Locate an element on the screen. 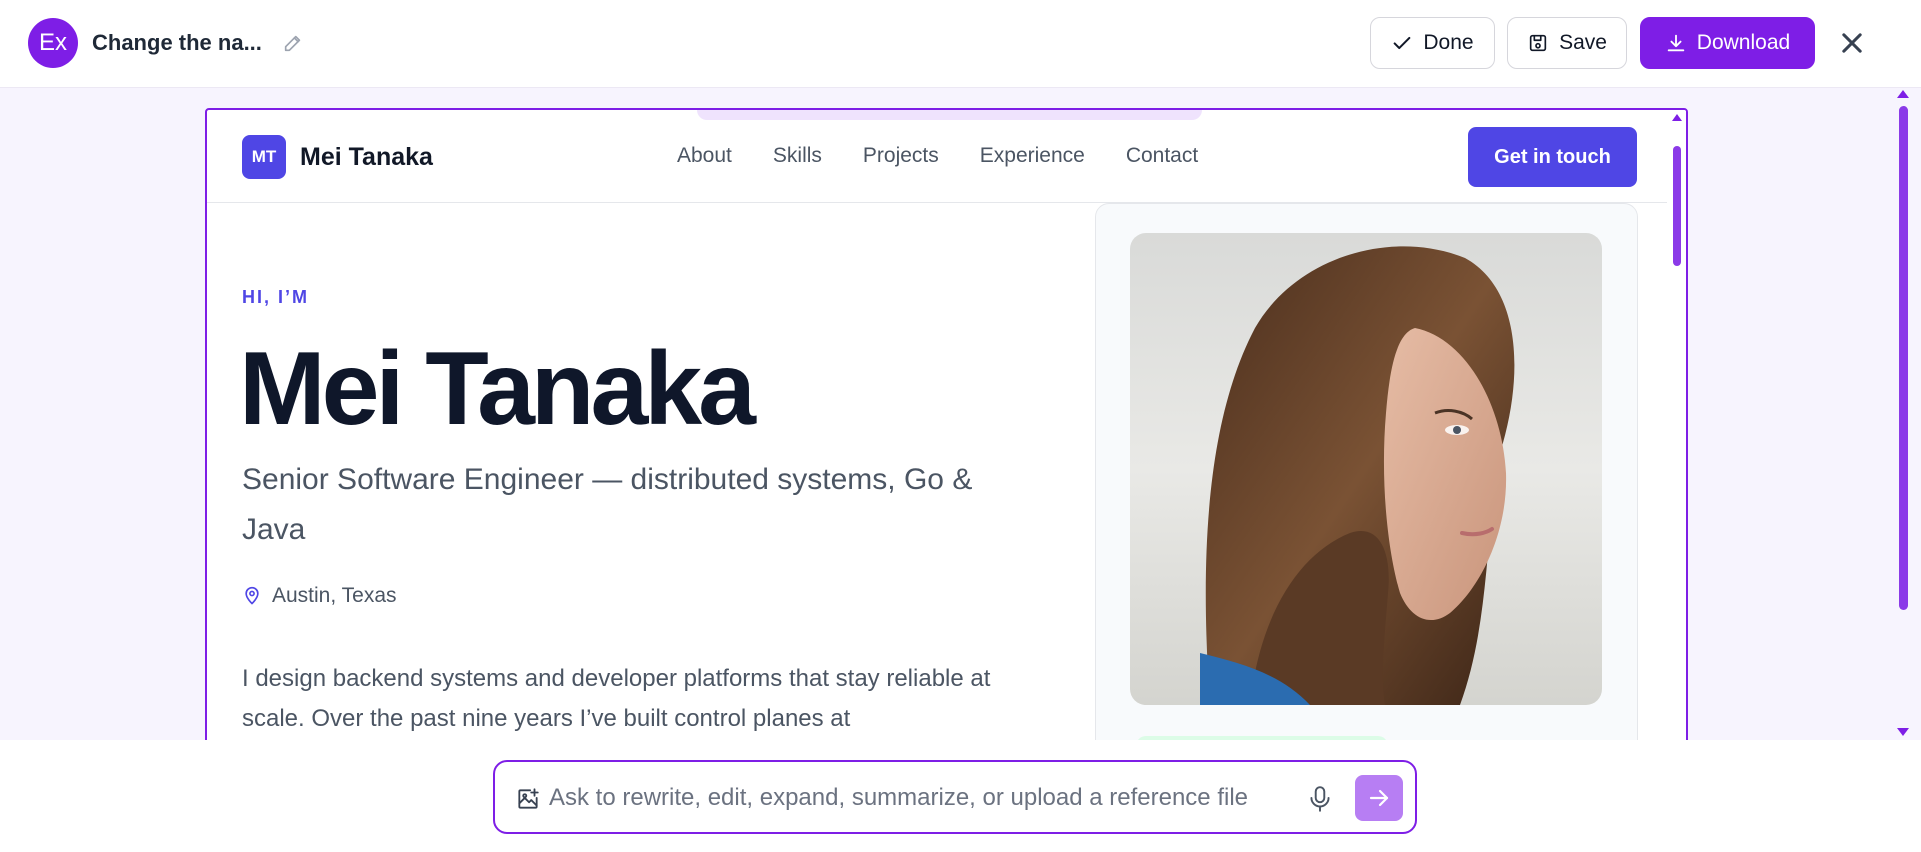 This screenshot has height=852, width=1921. microphone-icon is located at coordinates (1320, 799).